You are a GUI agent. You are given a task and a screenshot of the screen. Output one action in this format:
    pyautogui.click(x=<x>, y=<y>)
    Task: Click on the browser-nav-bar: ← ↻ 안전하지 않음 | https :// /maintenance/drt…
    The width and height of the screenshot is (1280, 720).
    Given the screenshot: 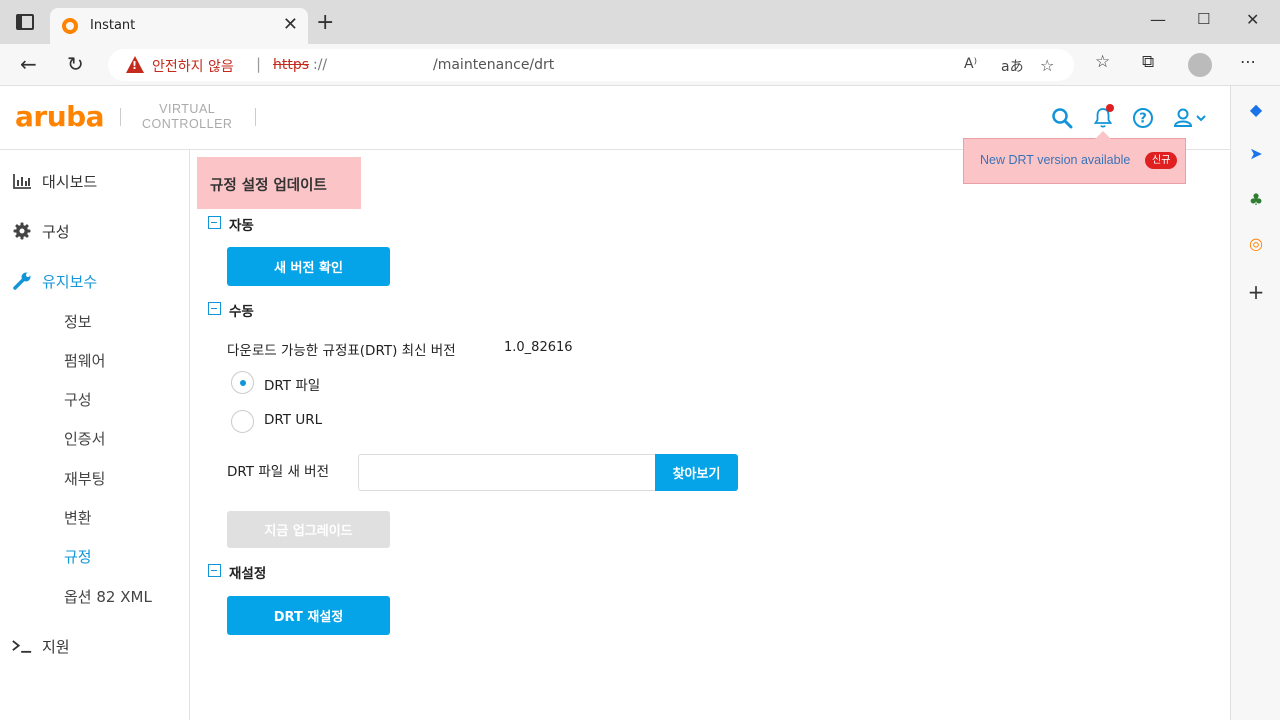 What is the action you would take?
    pyautogui.click(x=640, y=65)
    